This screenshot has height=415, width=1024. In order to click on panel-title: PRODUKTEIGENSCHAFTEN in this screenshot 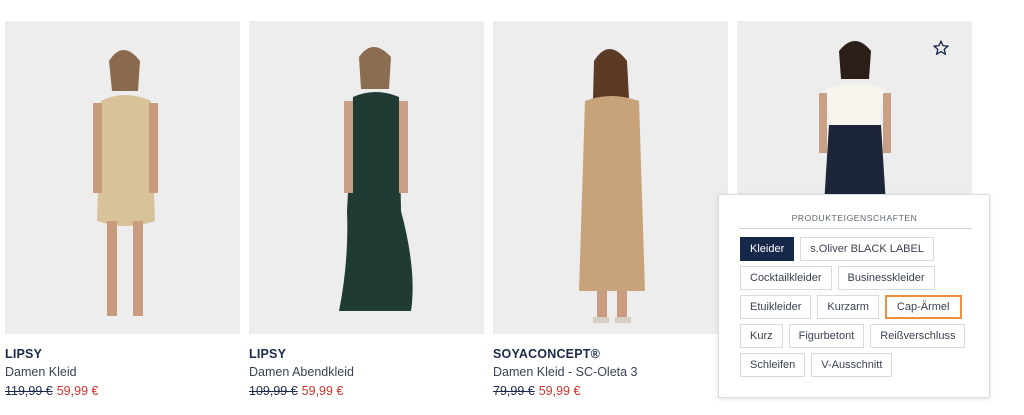, I will do `click(854, 218)`.